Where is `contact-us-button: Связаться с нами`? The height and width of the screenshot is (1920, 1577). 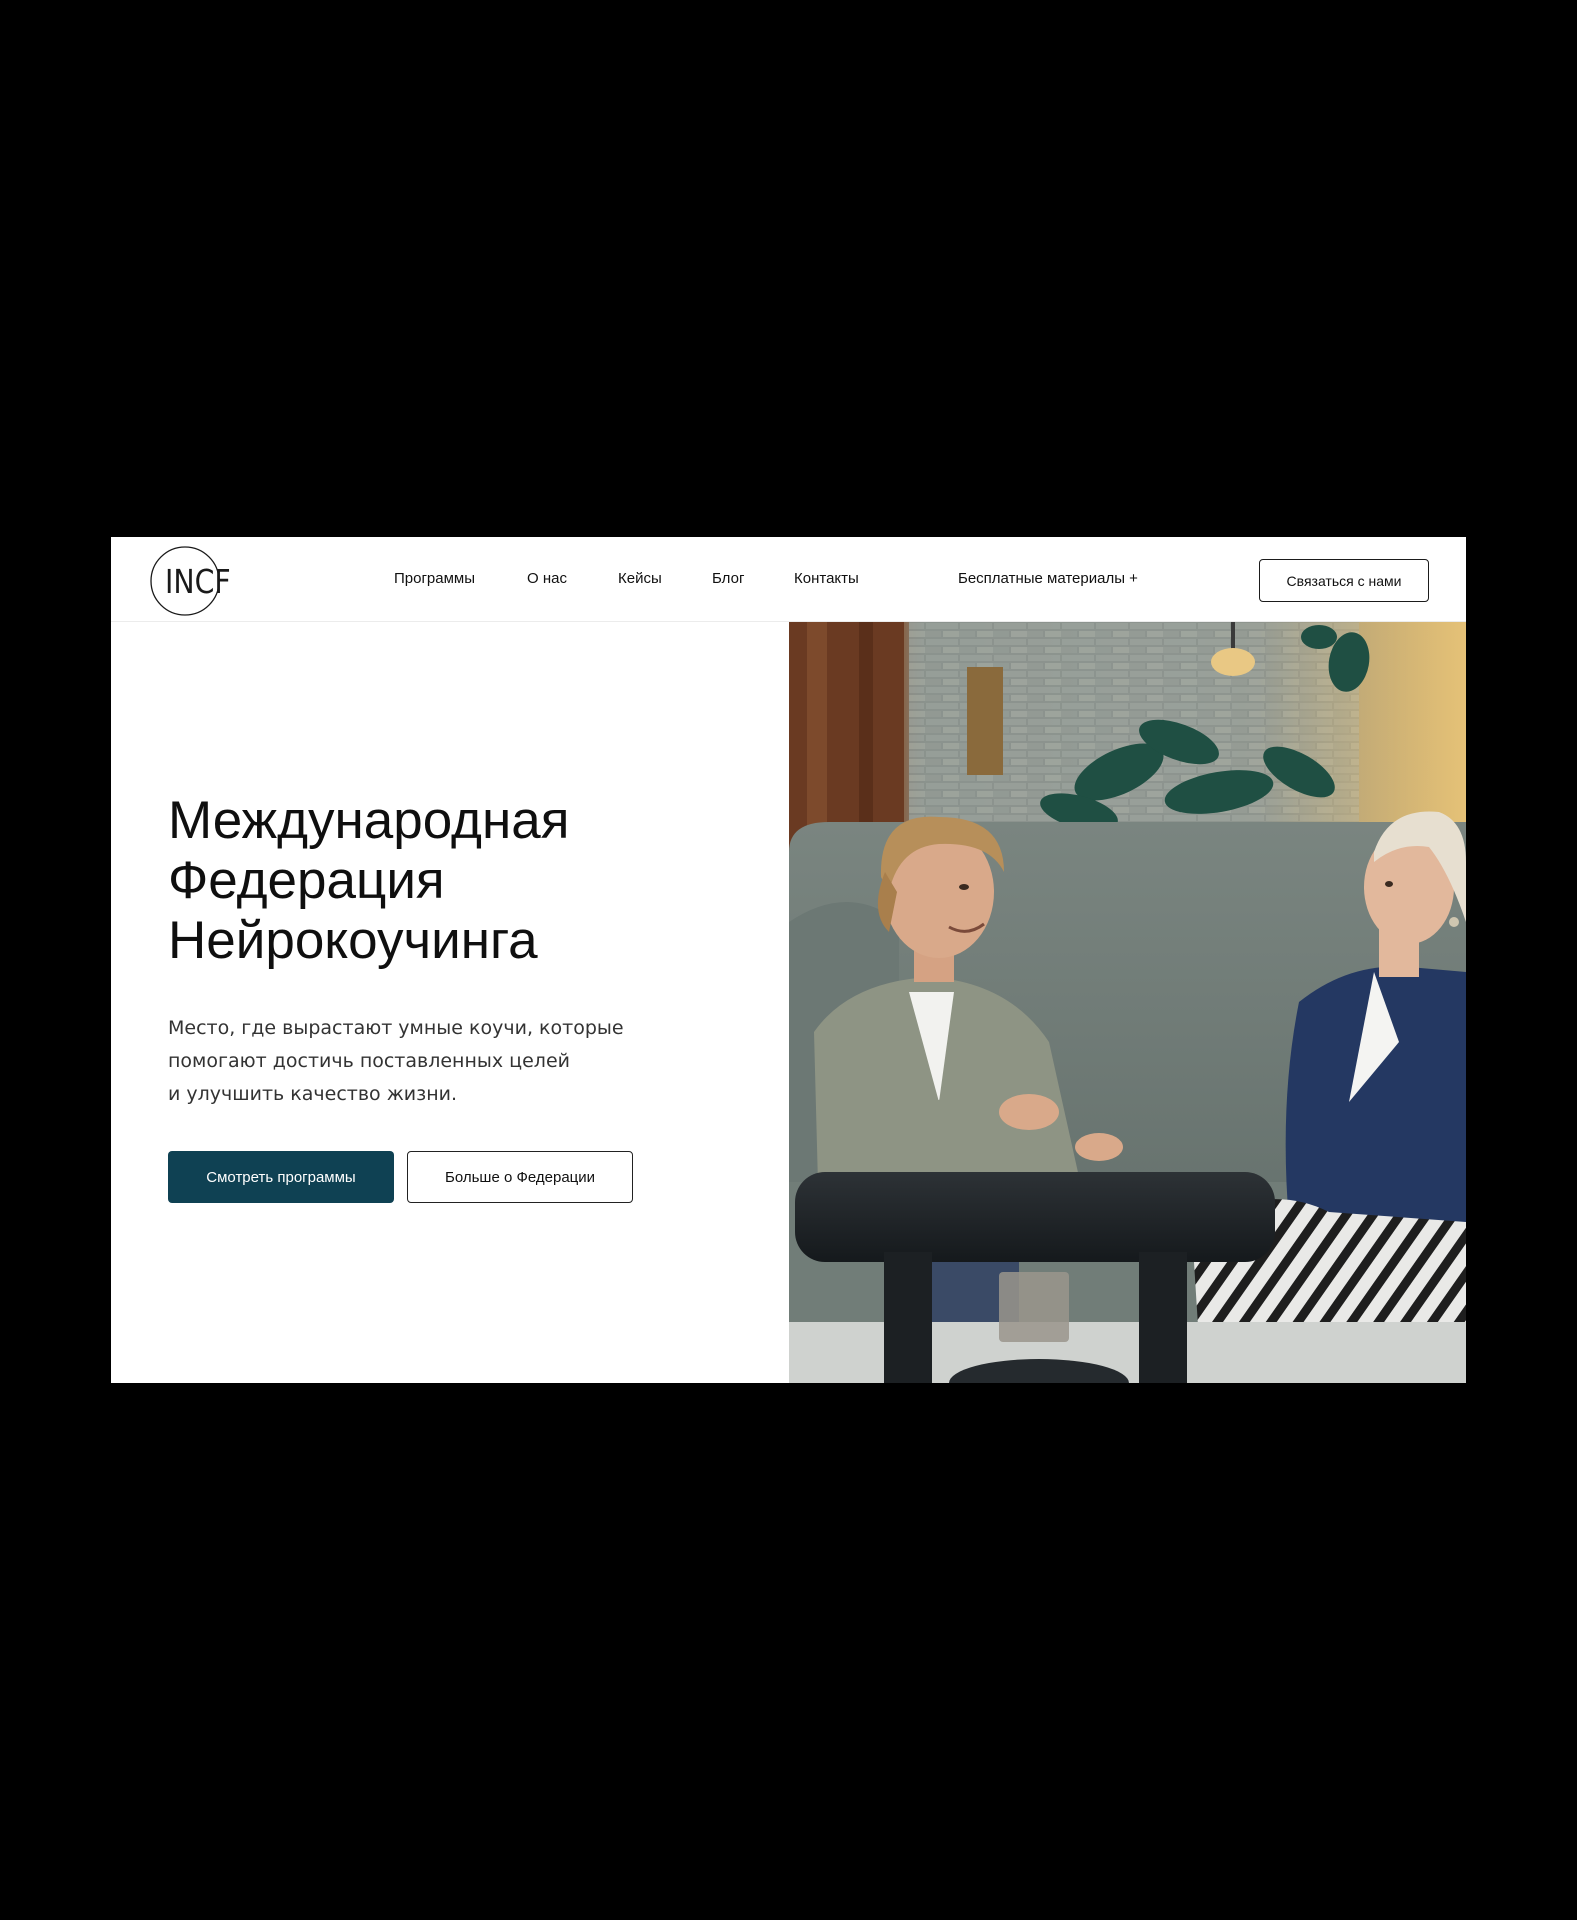 contact-us-button: Связаться с нами is located at coordinates (1344, 580).